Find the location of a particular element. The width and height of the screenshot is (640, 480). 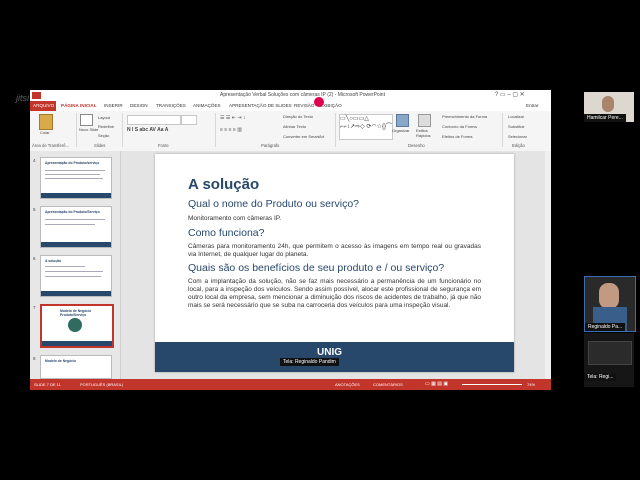

align-text-button: Alinhar Texto is located at coordinates (294, 126).